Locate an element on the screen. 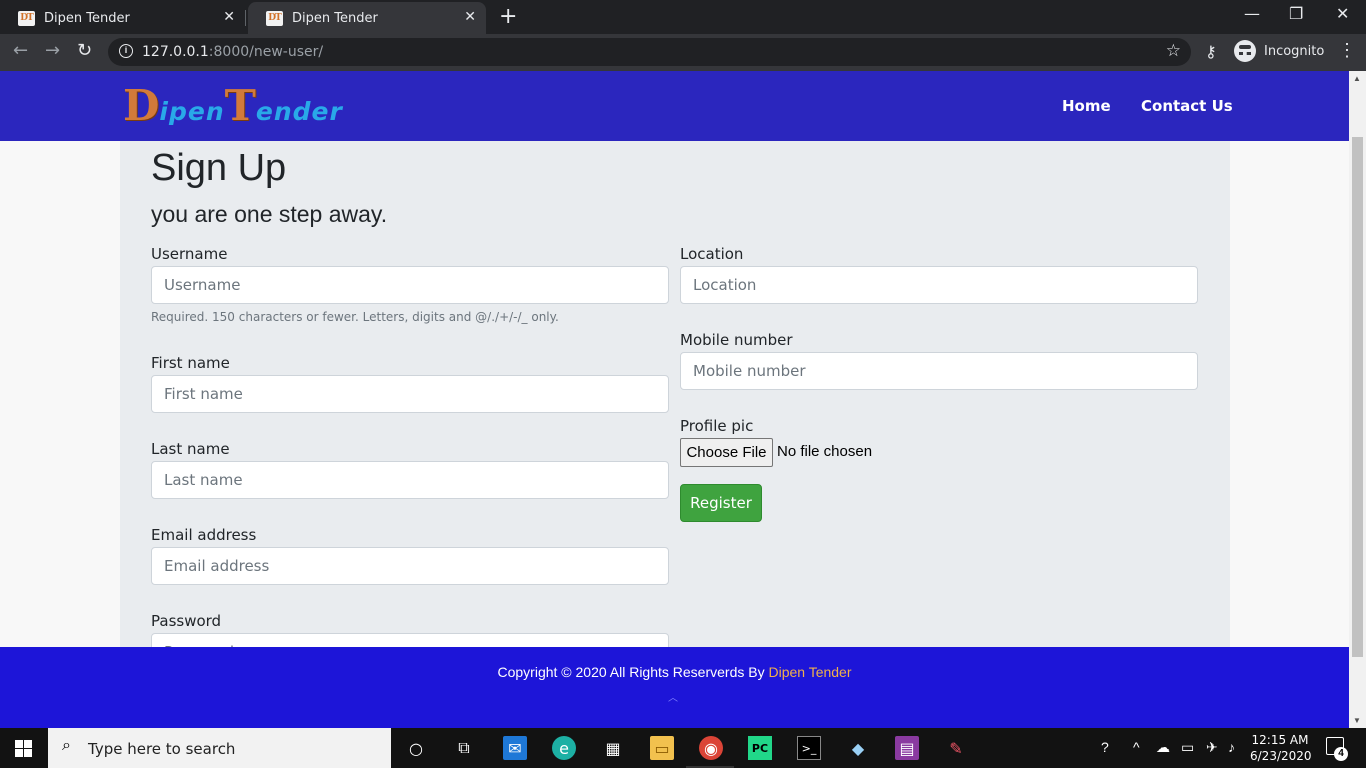 The image size is (1366, 768). browser-tab-active: DT Dipen Tender ✕ is located at coordinates (367, 18).